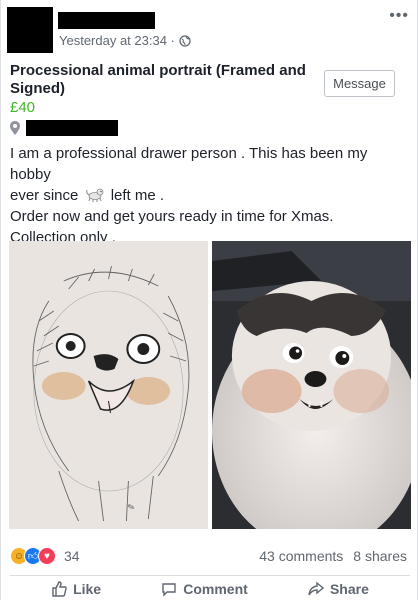 The height and width of the screenshot is (600, 418). I want to click on share-button: Share, so click(338, 589).